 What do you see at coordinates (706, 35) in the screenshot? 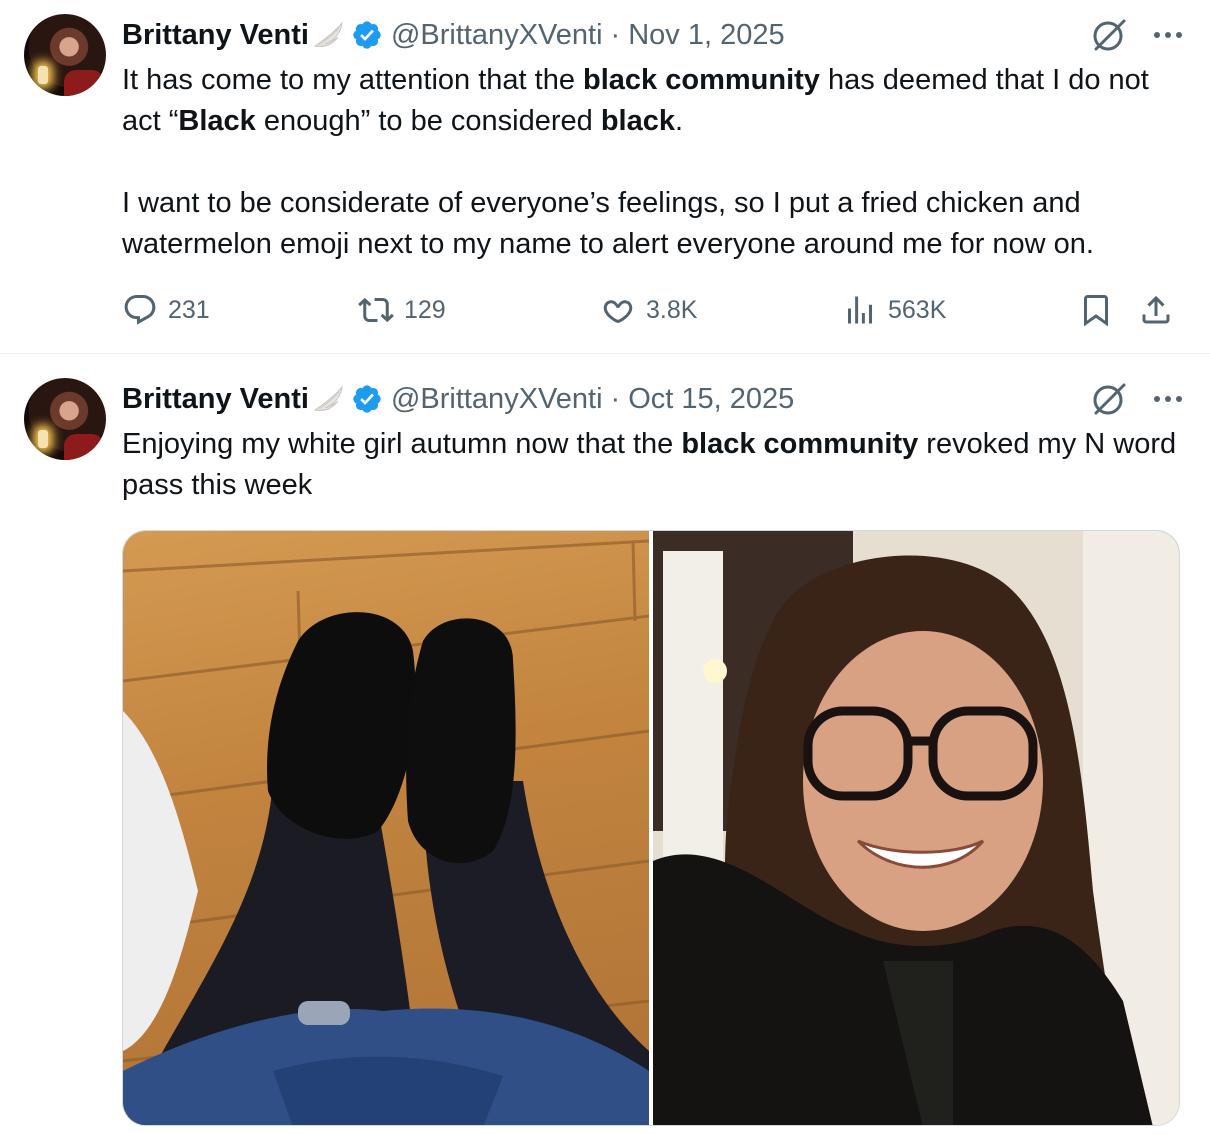
I see `tweet-date: Nov 1, 2025` at bounding box center [706, 35].